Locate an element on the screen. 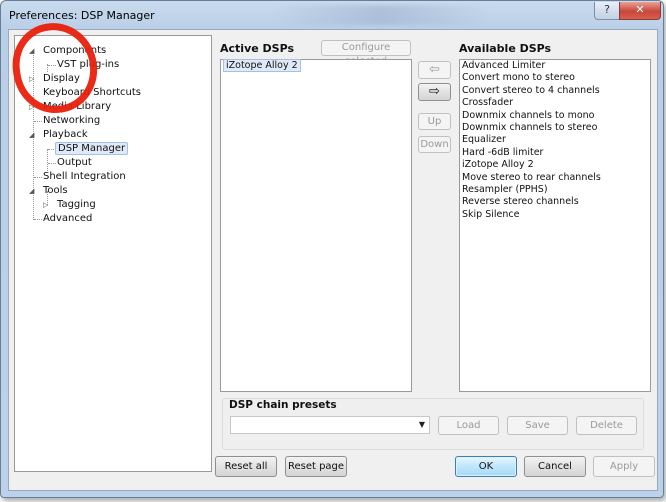  tree-item-dsp-manager: DSP Manager is located at coordinates (92, 149).